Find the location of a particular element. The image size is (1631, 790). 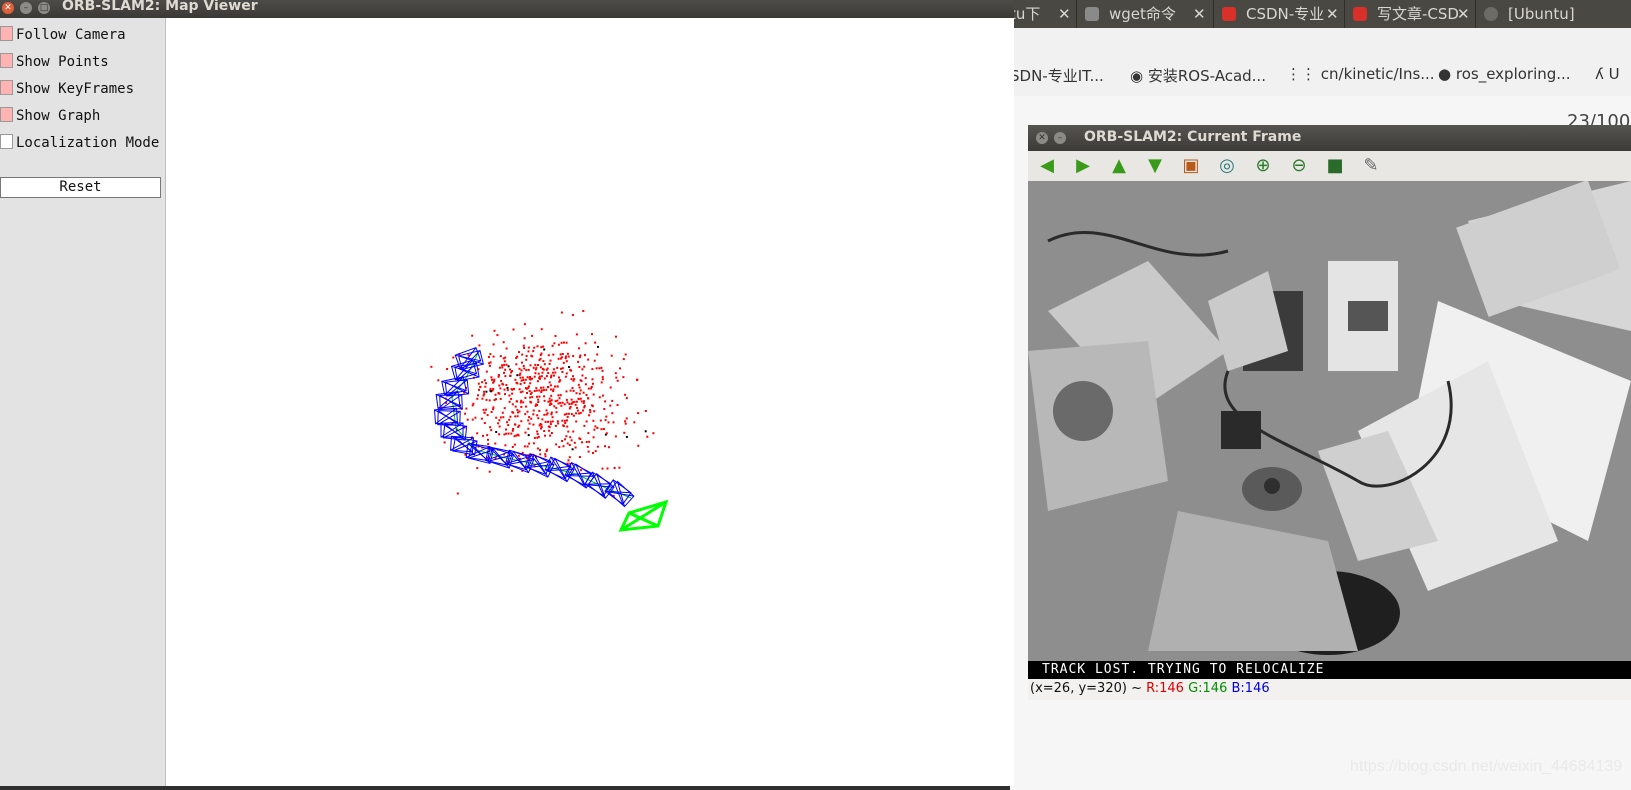

zoom-out-icon: ⊖ is located at coordinates (1299, 166).